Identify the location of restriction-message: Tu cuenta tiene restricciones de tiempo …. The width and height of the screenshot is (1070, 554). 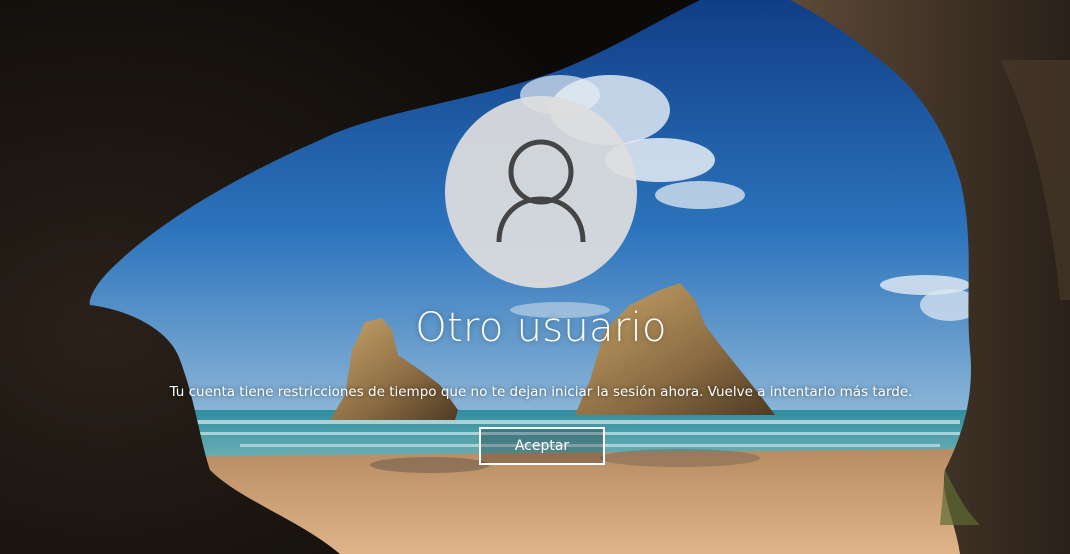
(541, 392).